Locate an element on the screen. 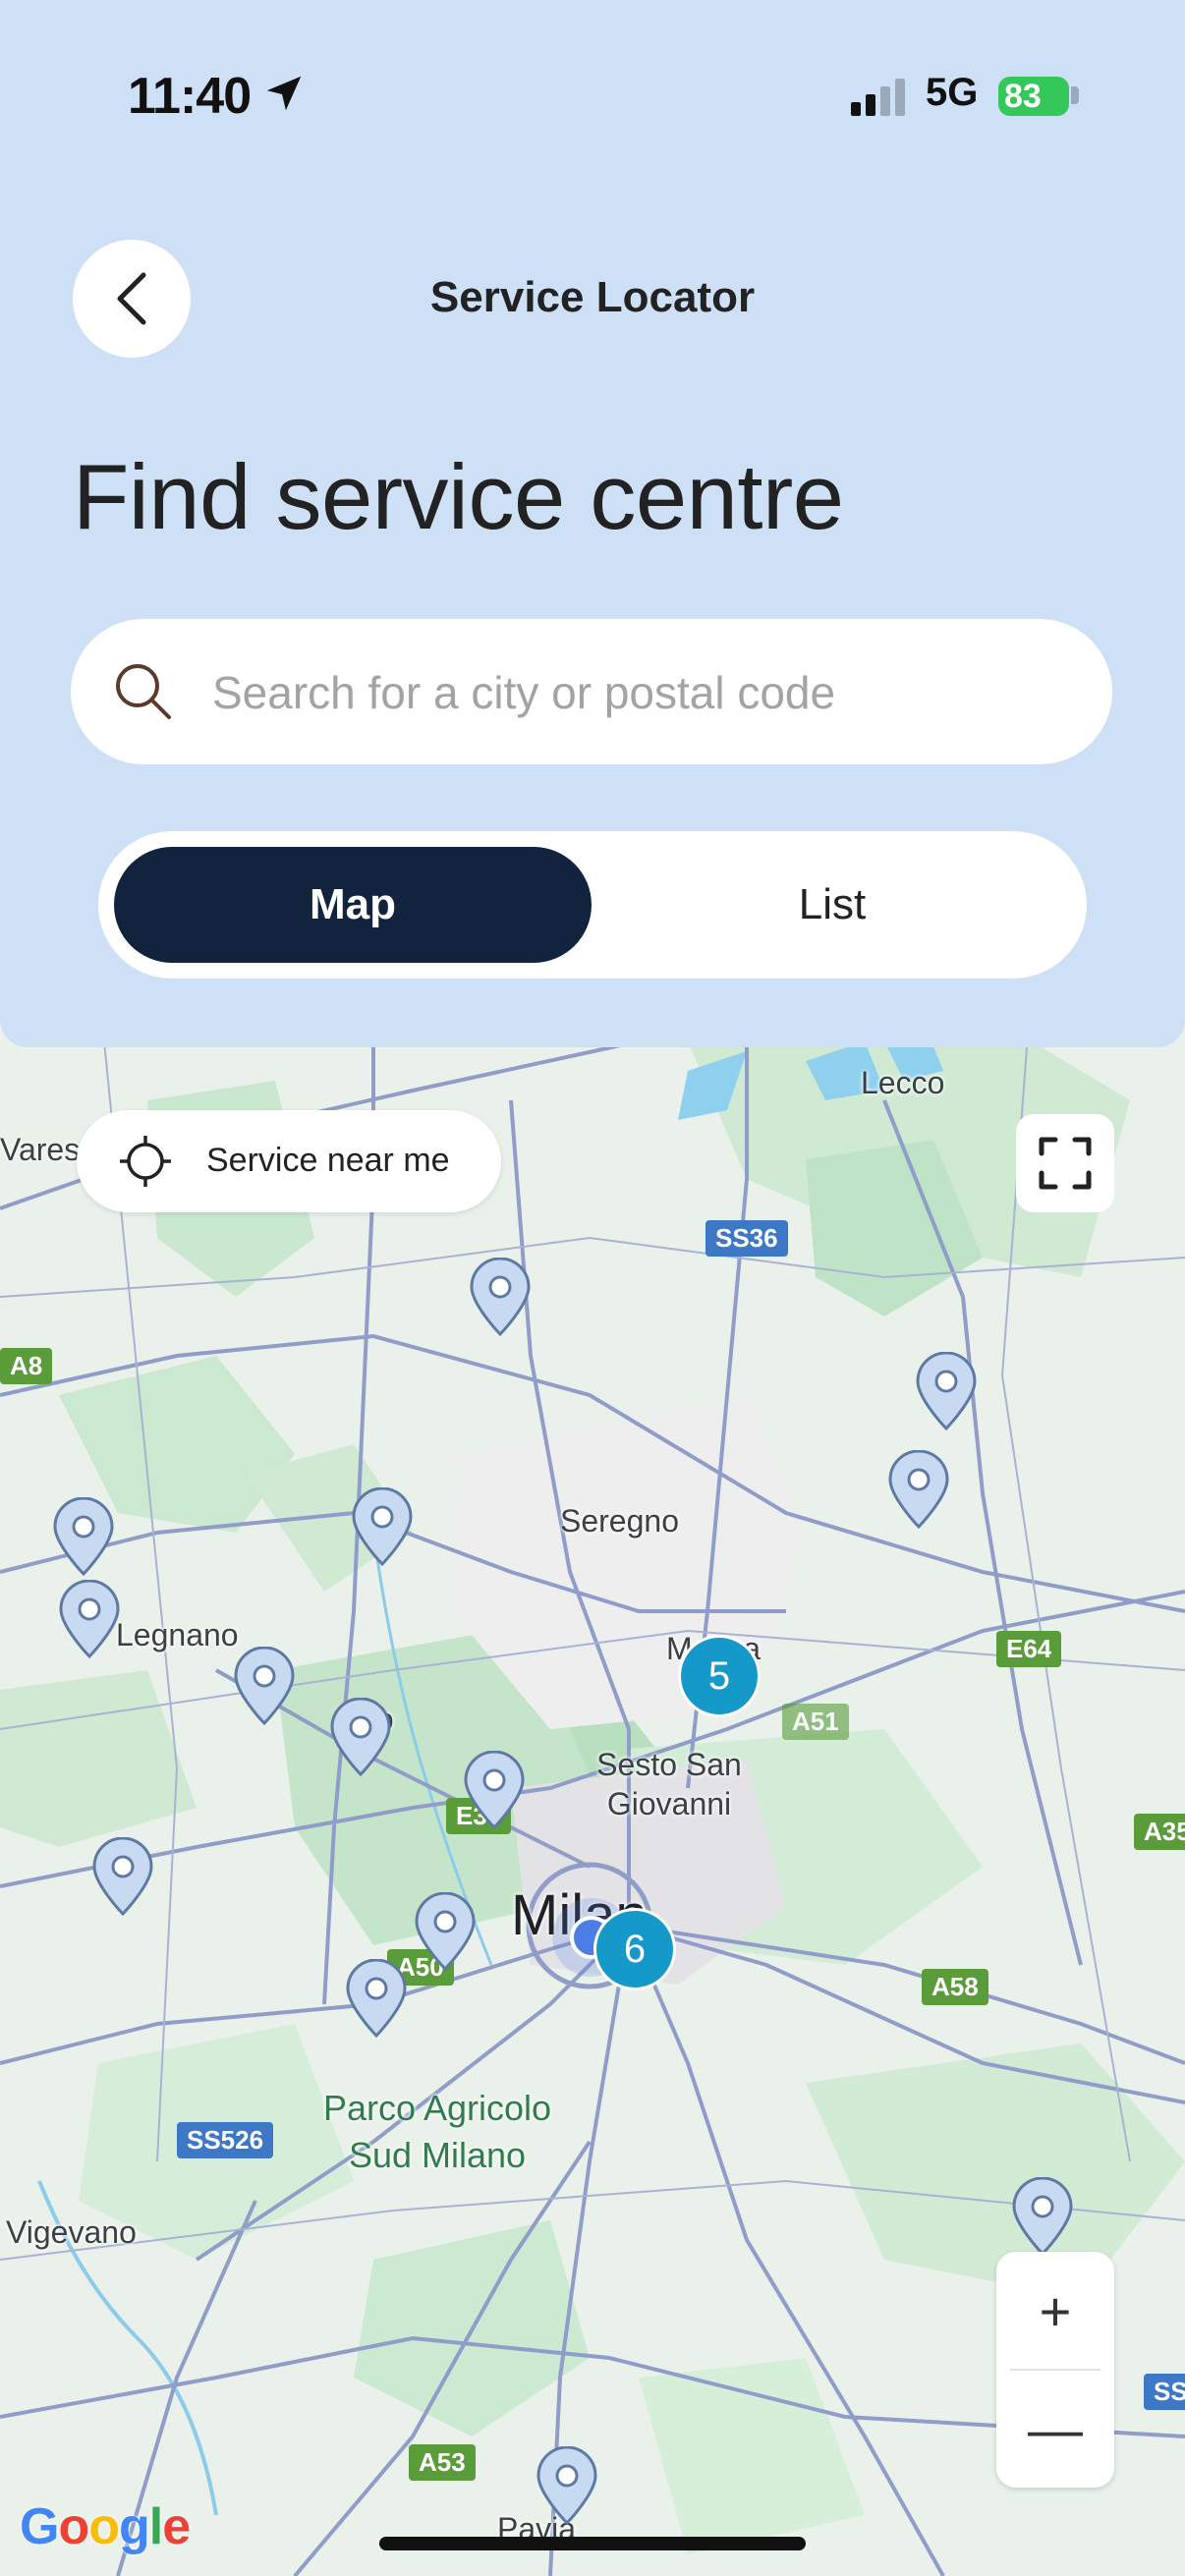 Image resolution: width=1185 pixels, height=2576 pixels. road-label: A51 is located at coordinates (816, 1722).